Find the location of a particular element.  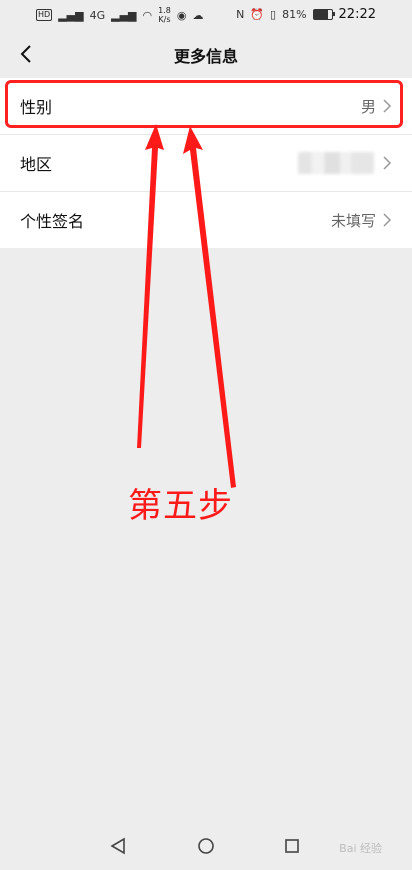

circle-home-icon is located at coordinates (206, 846).